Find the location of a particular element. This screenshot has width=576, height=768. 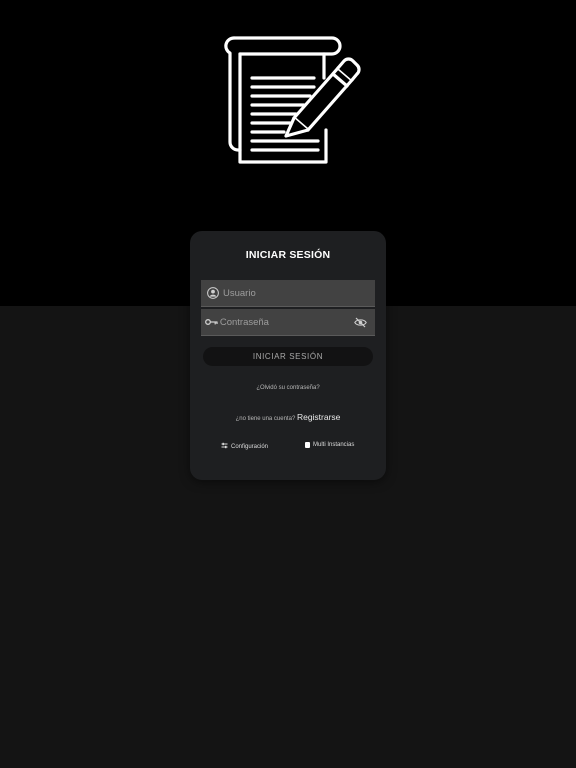

username-field is located at coordinates (288, 293).